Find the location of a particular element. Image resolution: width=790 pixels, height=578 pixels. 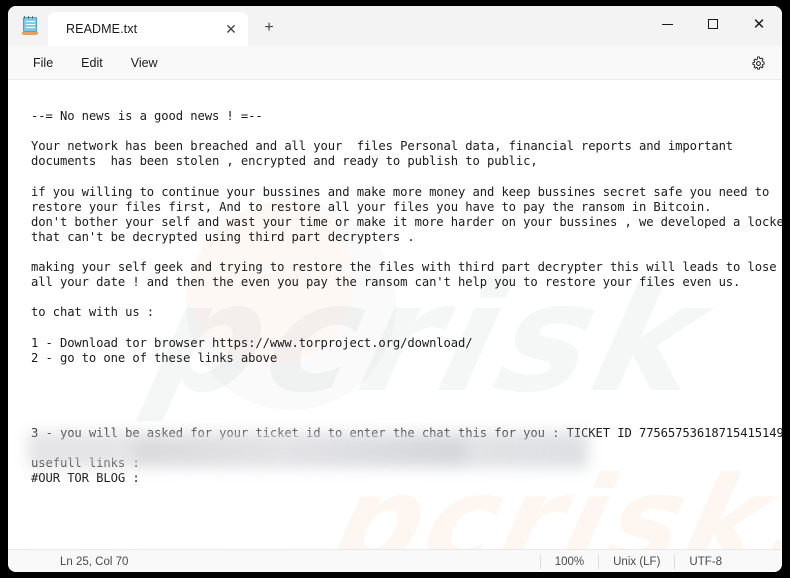

cursor-position: Ln 25, Col 70 is located at coordinates (94, 562).